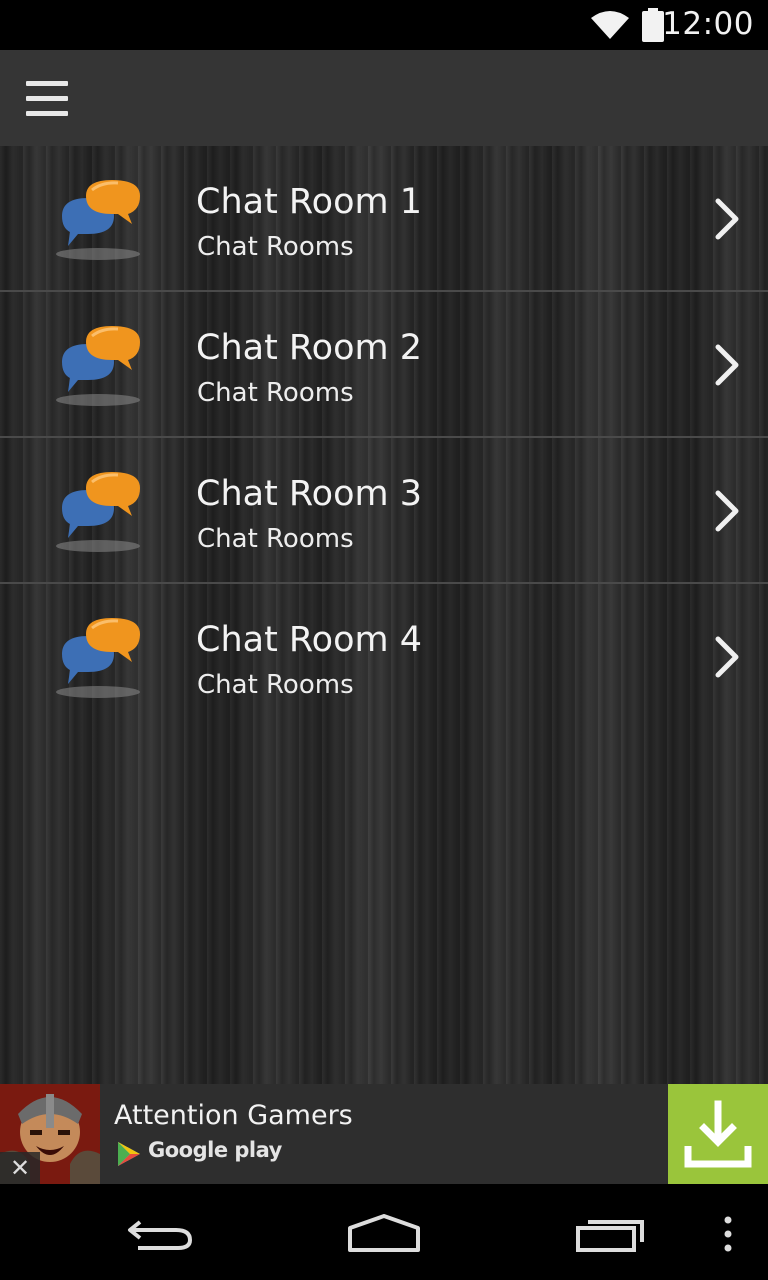  Describe the element at coordinates (610, 25) in the screenshot. I see `wifi-icon` at that location.